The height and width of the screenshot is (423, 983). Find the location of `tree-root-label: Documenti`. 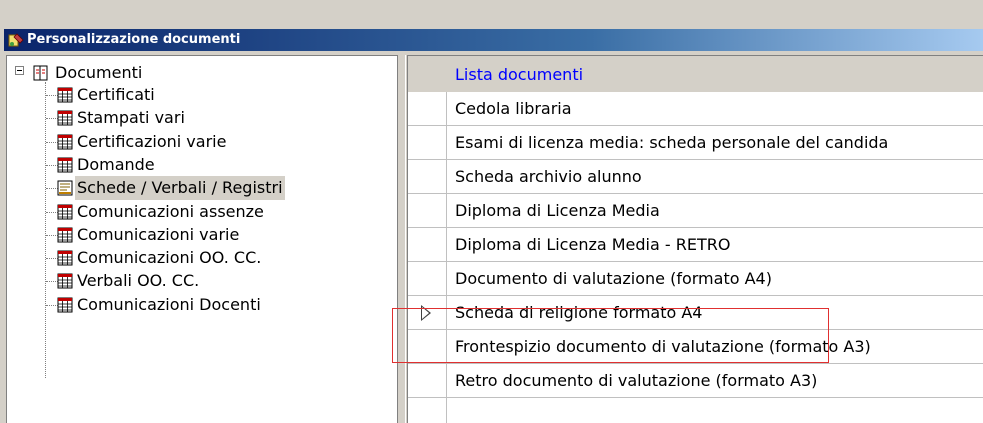

tree-root-label: Documenti is located at coordinates (99, 72).